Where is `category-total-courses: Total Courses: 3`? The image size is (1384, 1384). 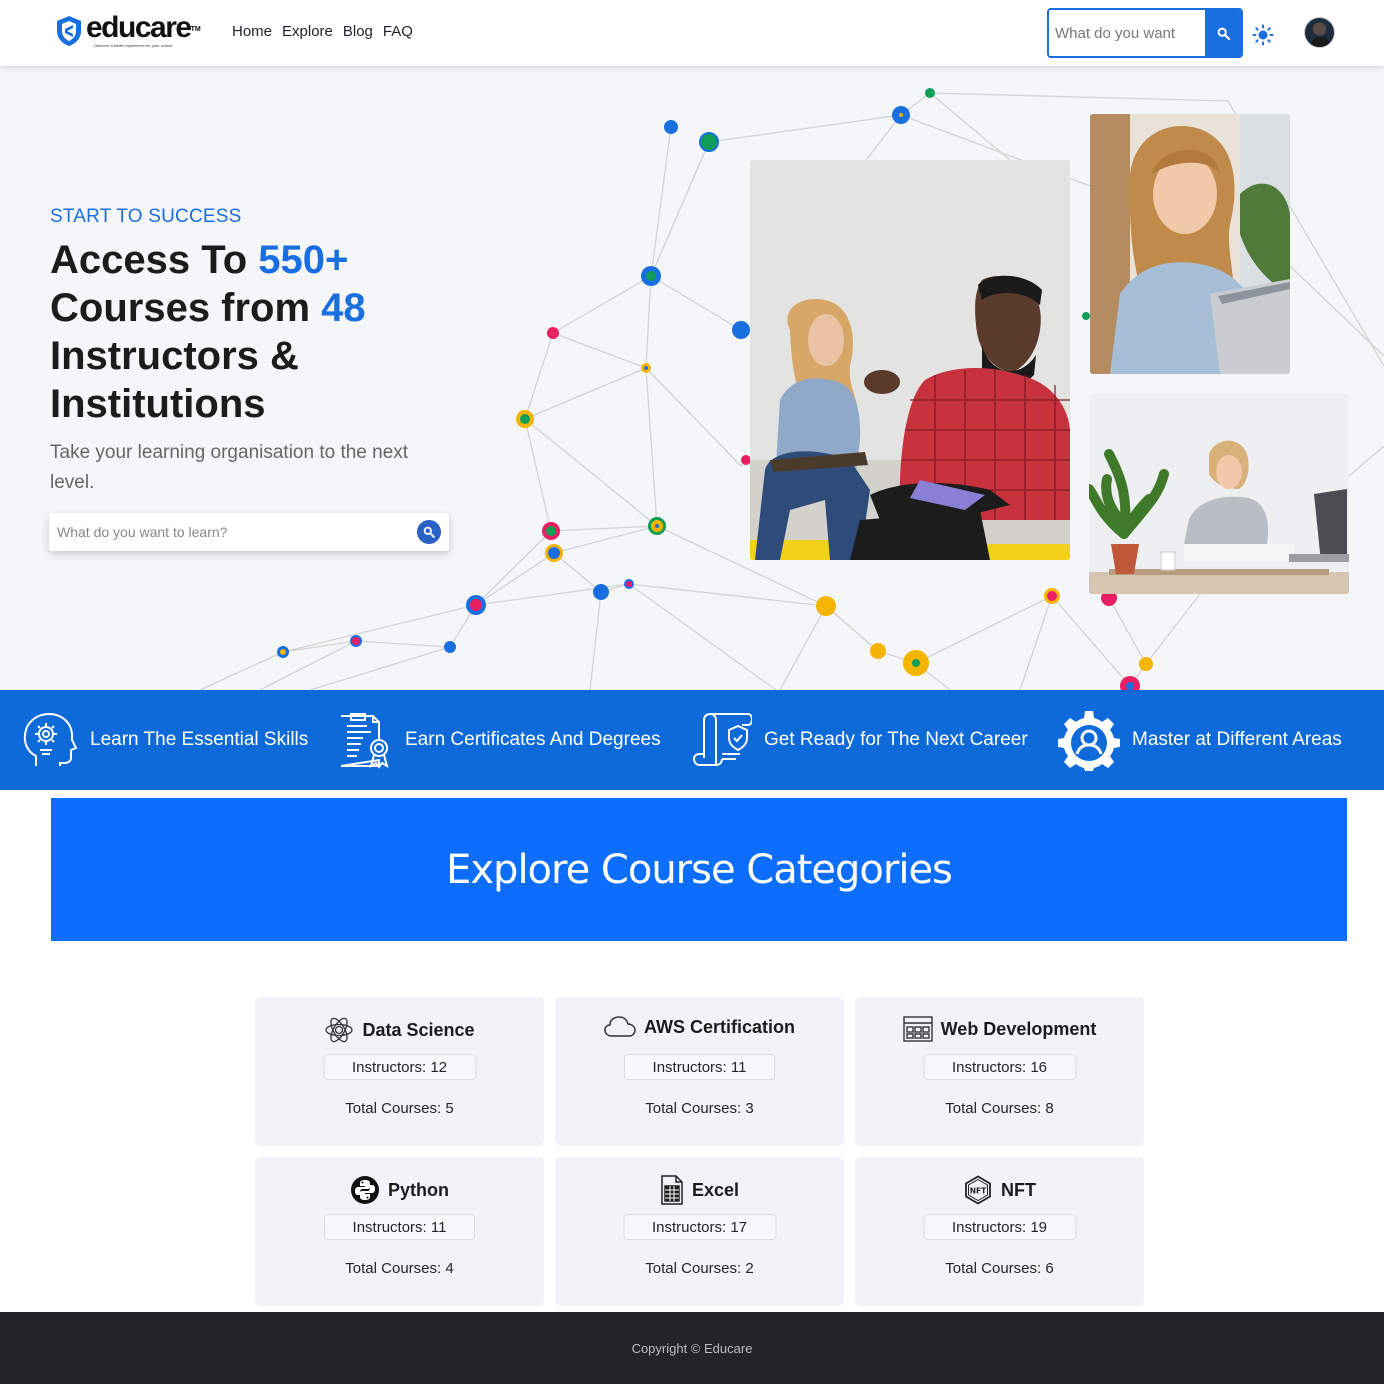
category-total-courses: Total Courses: 3 is located at coordinates (699, 1108).